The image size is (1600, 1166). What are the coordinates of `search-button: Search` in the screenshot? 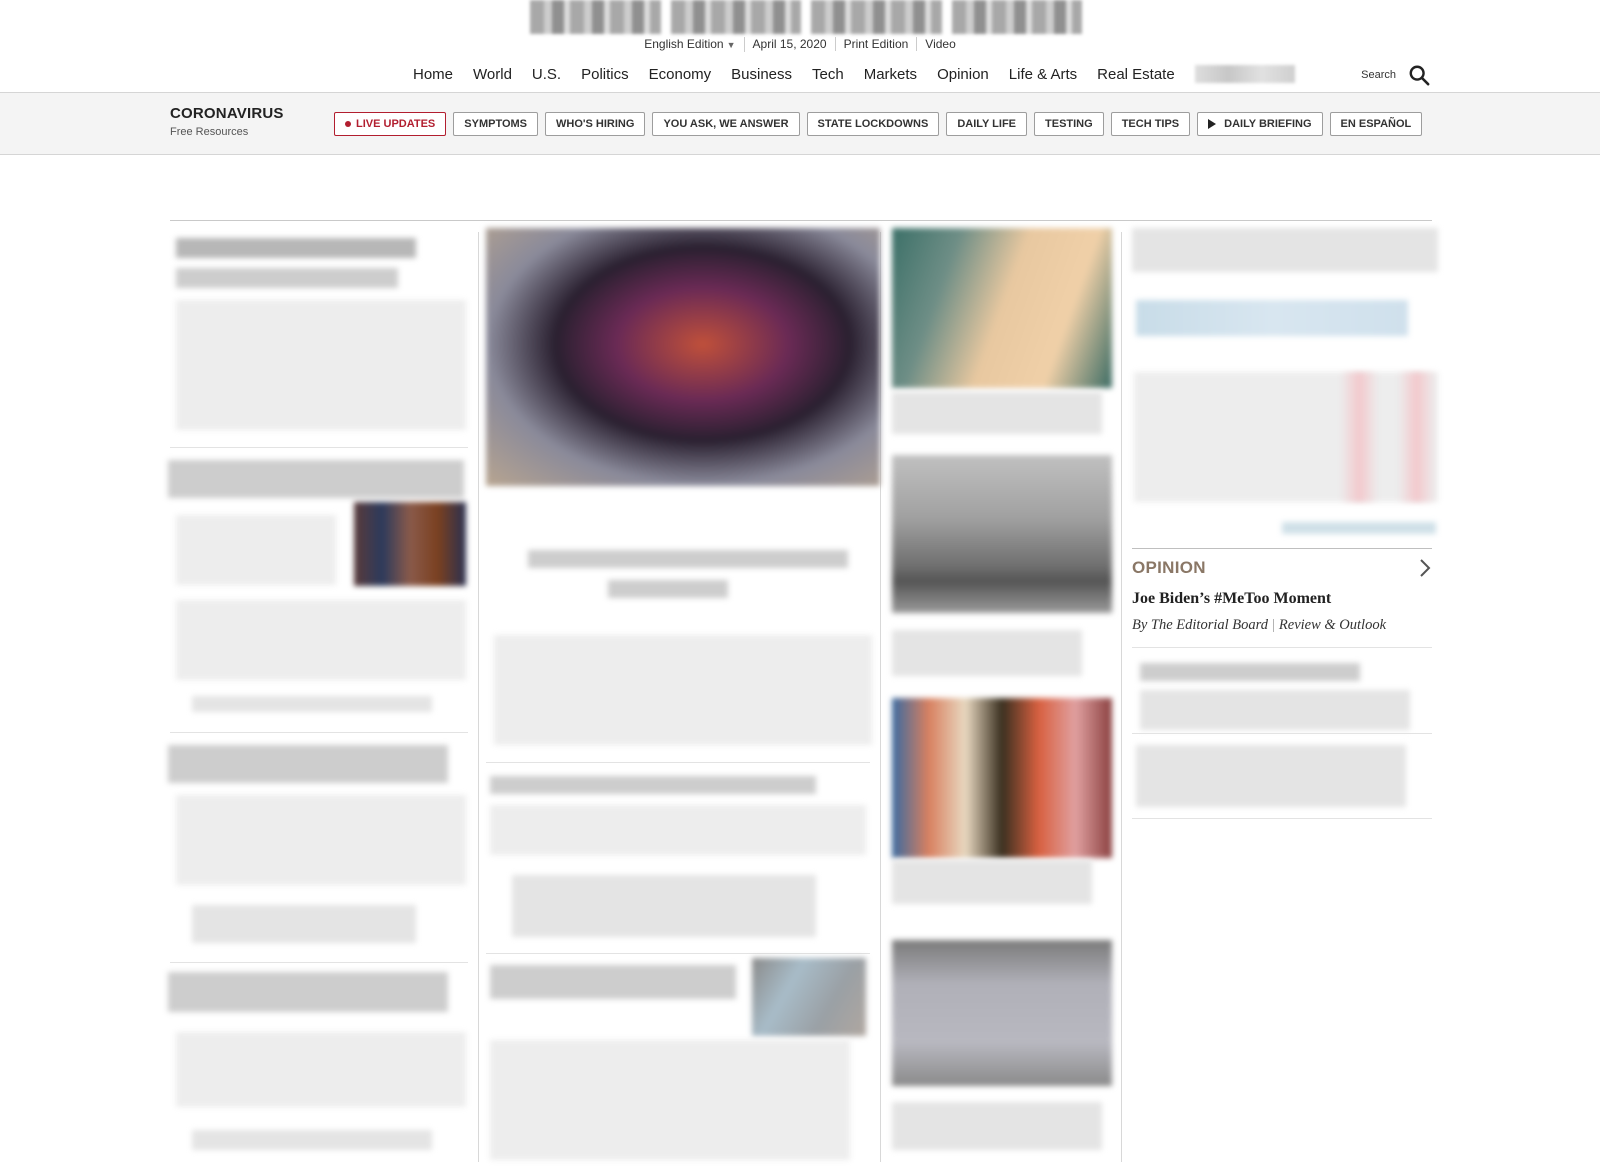 It's located at (1395, 75).